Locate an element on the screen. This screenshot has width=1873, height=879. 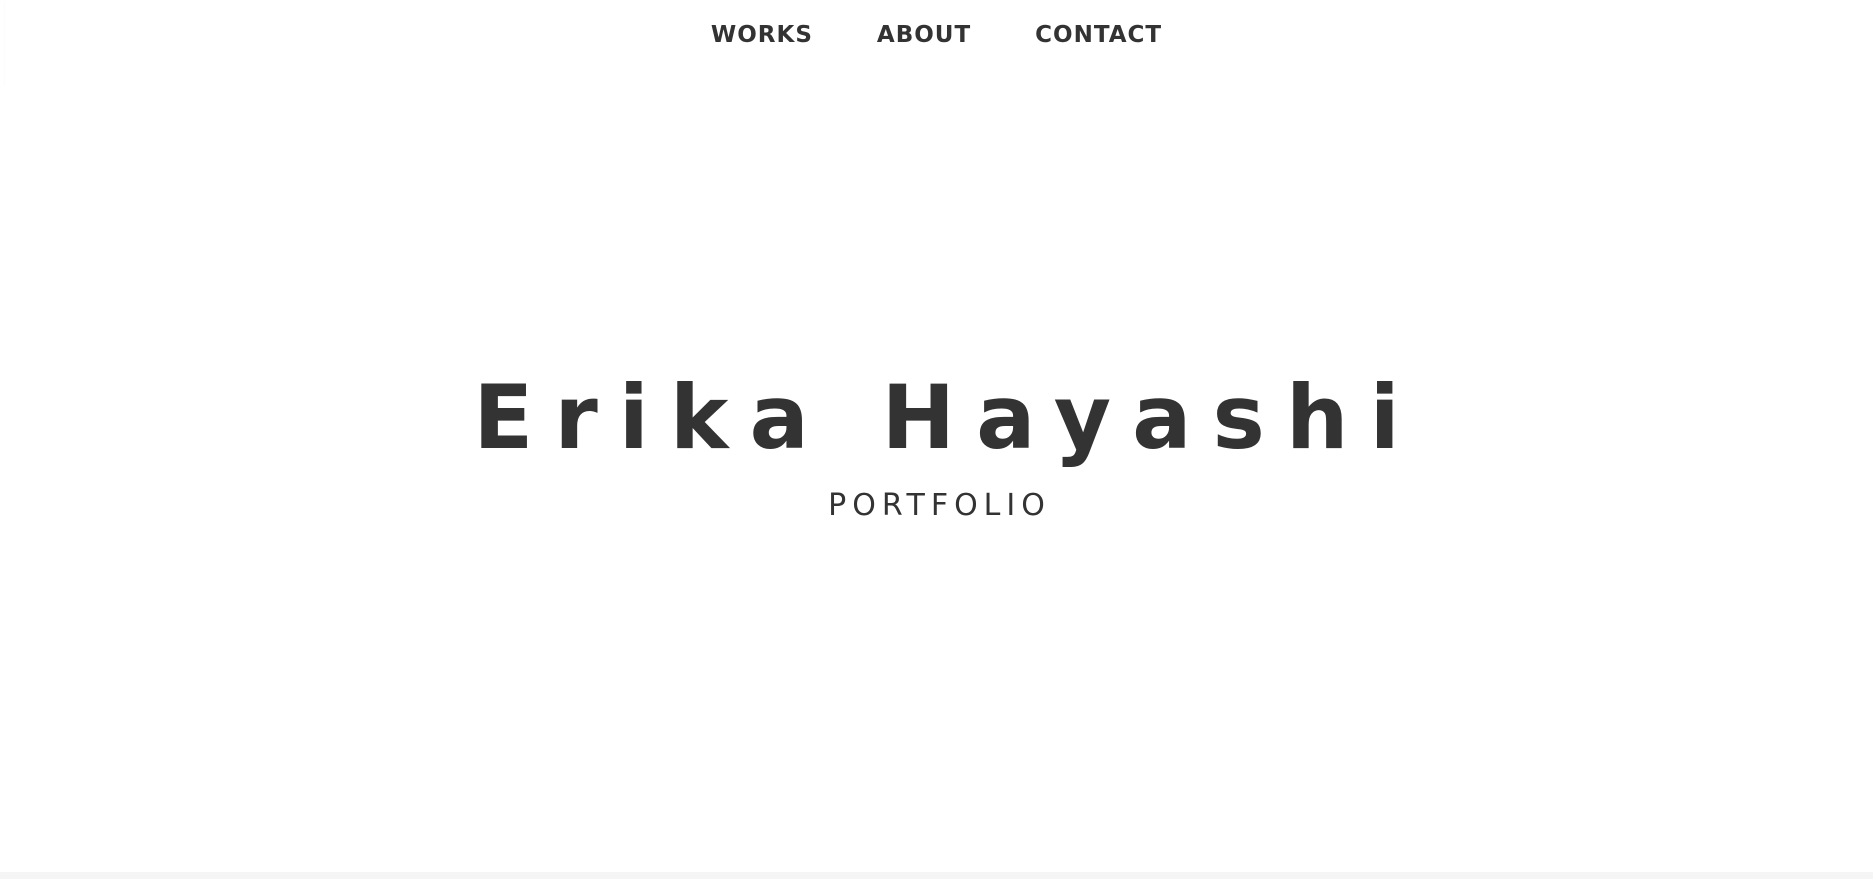
footer-strip is located at coordinates (936, 875).